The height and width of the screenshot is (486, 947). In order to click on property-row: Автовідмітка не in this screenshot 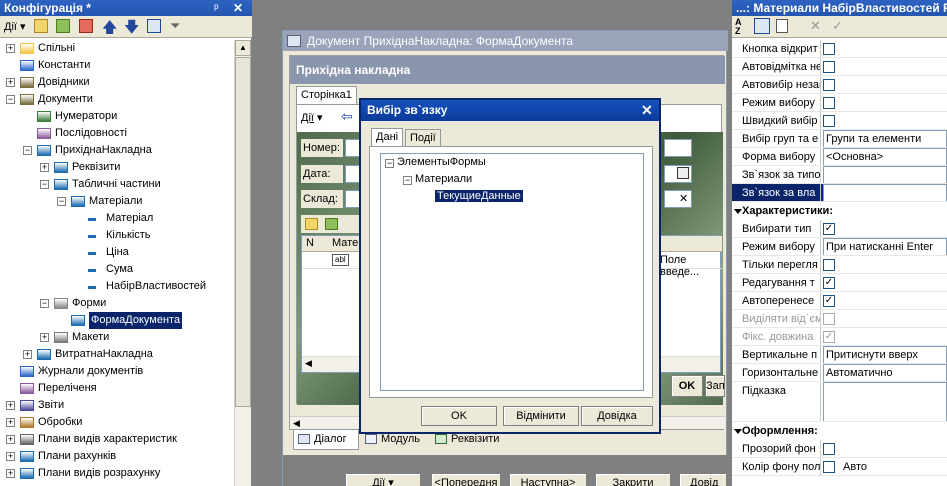, I will do `click(839, 67)`.